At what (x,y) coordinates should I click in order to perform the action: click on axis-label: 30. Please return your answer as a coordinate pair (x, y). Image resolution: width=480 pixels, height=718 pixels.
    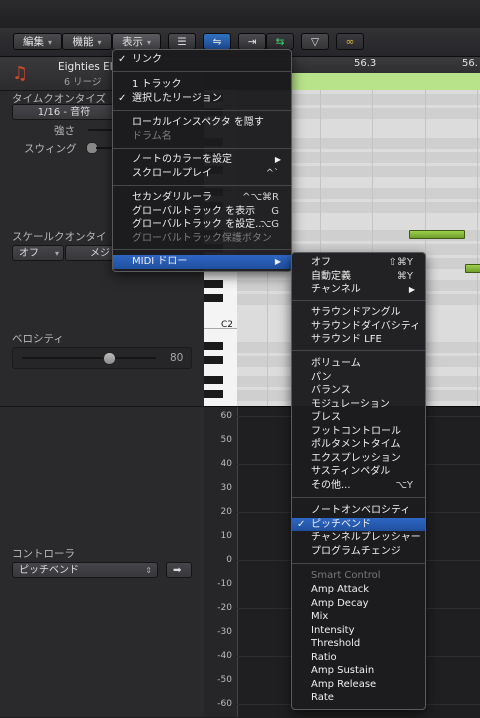
    Looking at the image, I should click on (226, 488).